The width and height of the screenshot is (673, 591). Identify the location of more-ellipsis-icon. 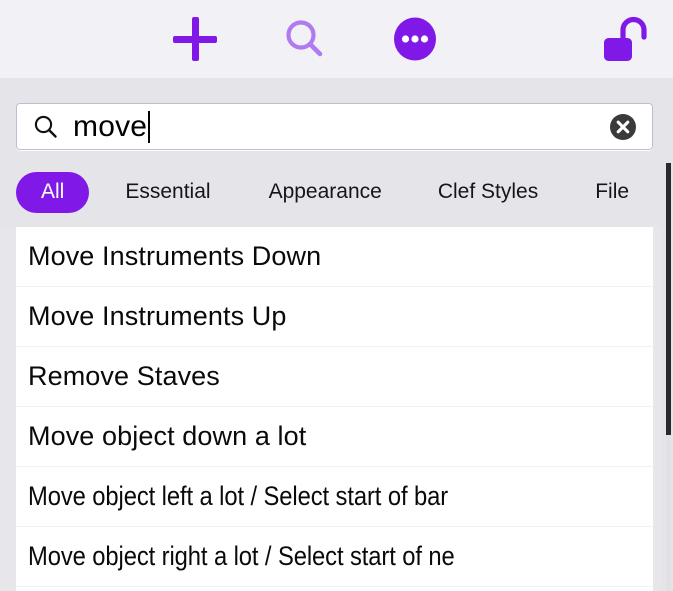
(415, 39).